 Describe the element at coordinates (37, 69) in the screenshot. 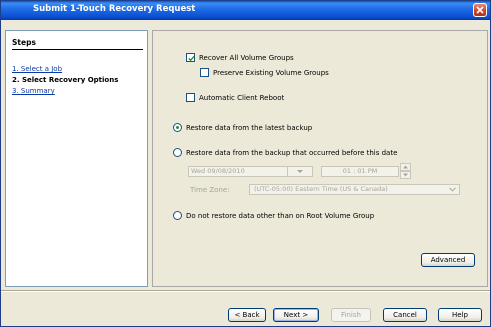

I see `step-select-job-link: 1. Select a Job` at that location.